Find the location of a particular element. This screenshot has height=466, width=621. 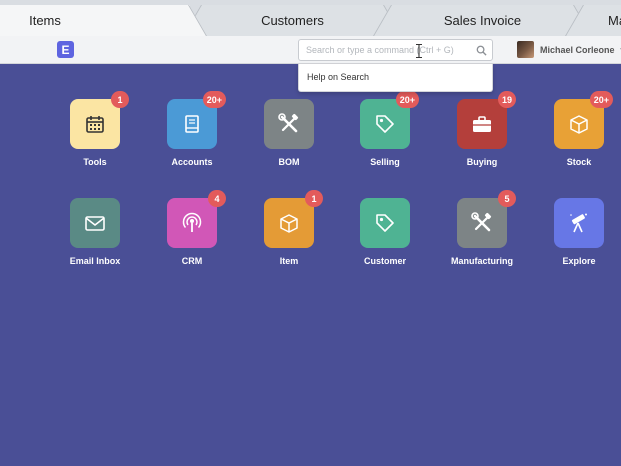

tab-label: Sales Invoice is located at coordinates (482, 20).